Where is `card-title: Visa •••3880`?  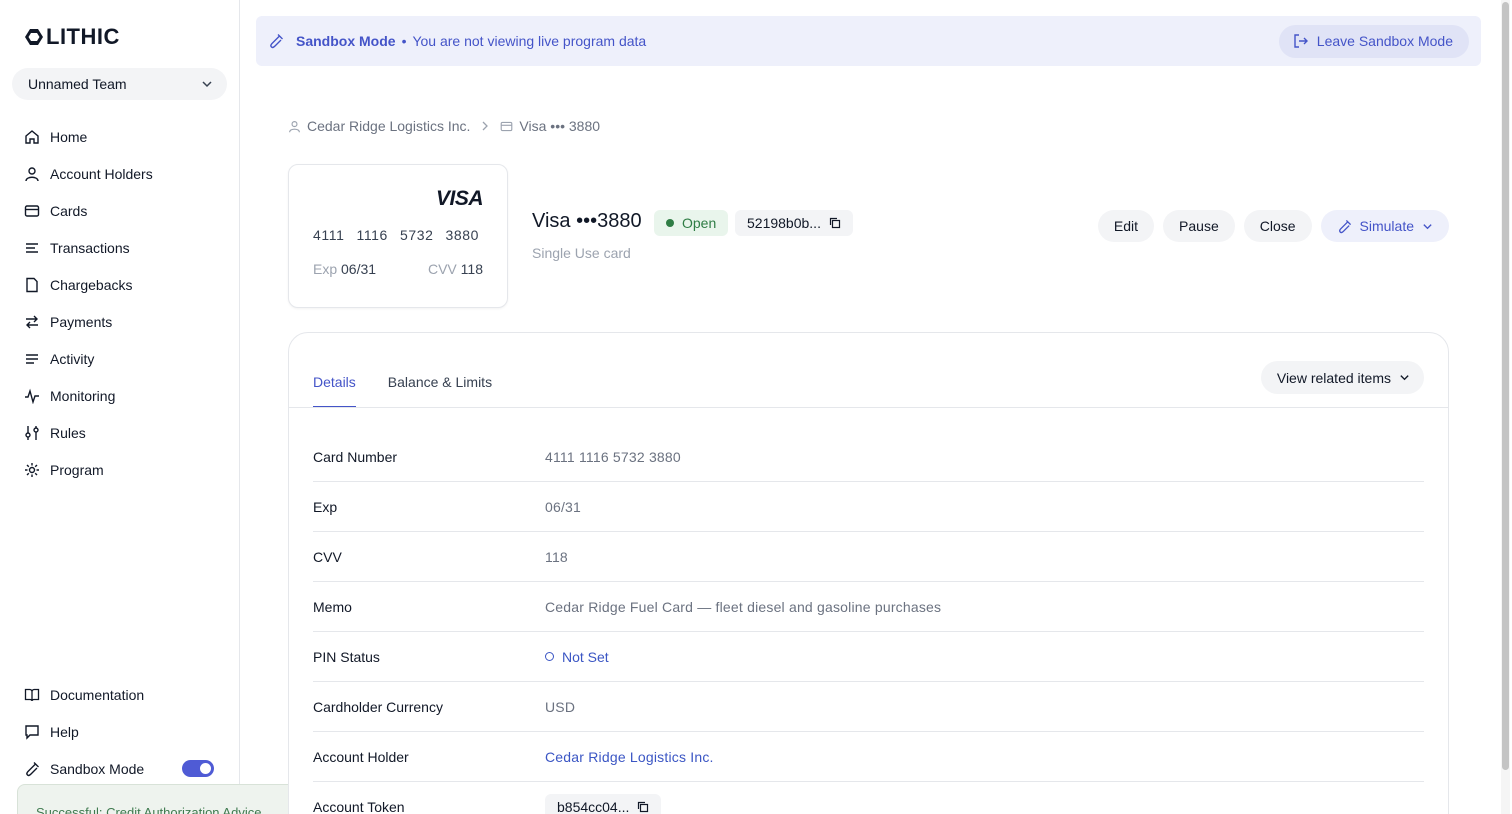 card-title: Visa •••3880 is located at coordinates (587, 221).